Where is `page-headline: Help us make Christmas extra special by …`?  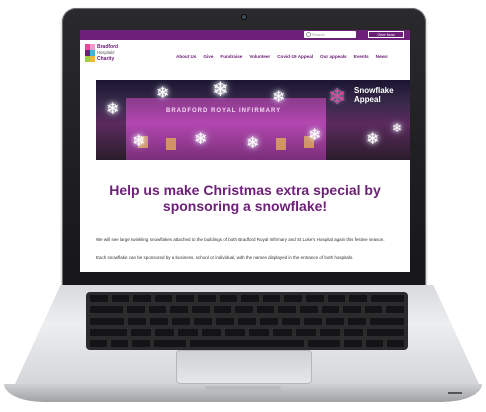
page-headline: Help us make Christmas extra special by … is located at coordinates (245, 198).